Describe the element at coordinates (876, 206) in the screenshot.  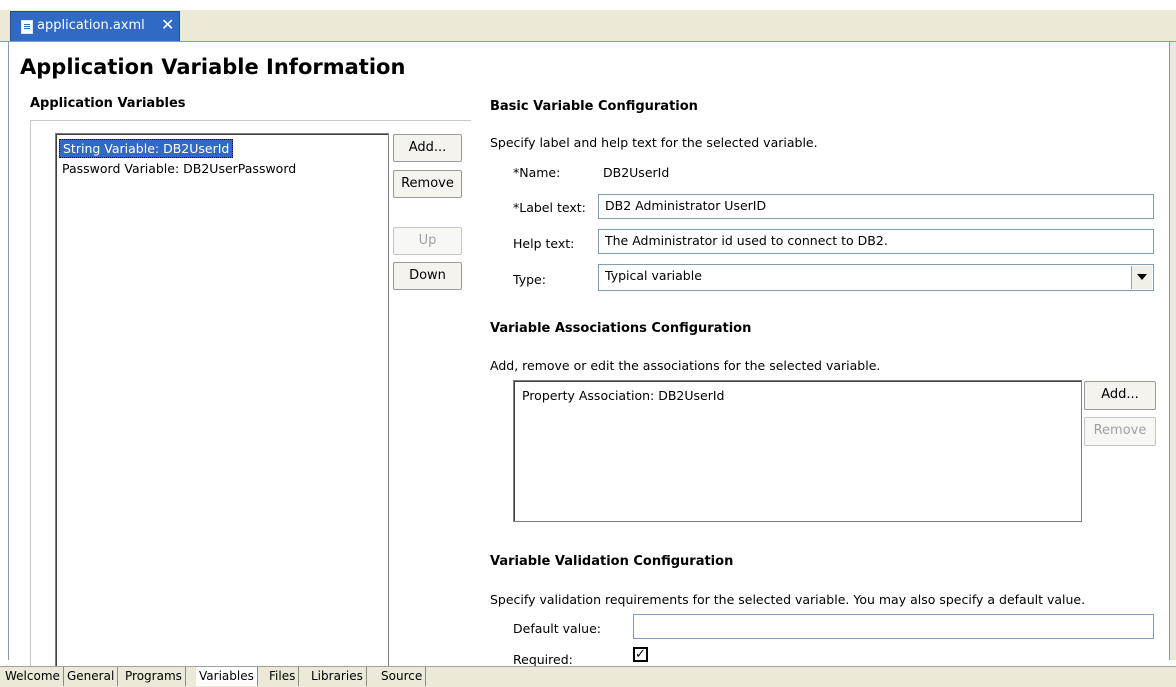
I see `label-text-field: DB2 Administrator UserID` at that location.